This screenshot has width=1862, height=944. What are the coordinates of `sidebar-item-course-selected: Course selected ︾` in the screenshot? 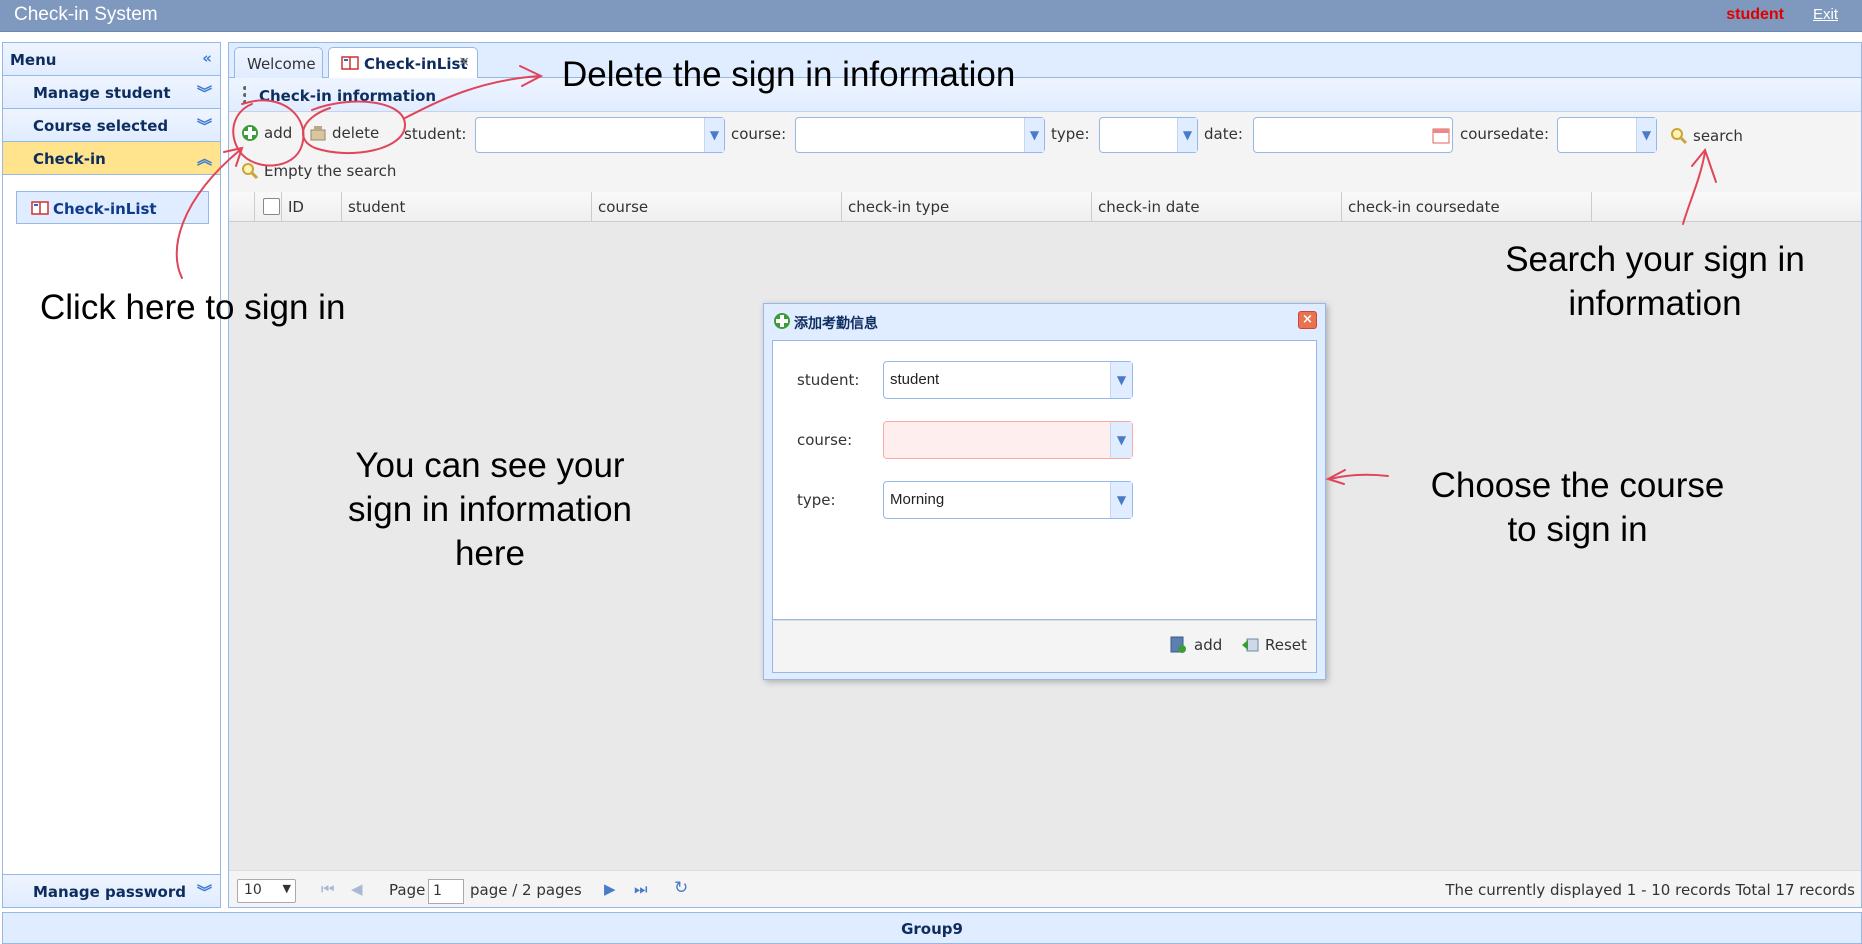 It's located at (111, 125).